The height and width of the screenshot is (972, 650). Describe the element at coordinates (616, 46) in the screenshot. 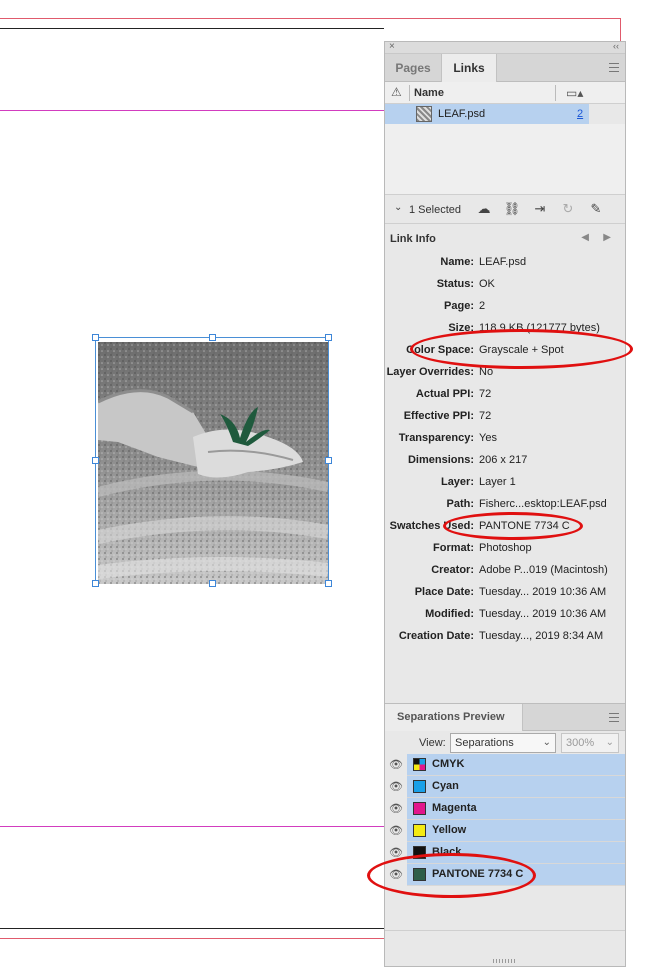

I see `collapse-panel-icon: ‹‹` at that location.